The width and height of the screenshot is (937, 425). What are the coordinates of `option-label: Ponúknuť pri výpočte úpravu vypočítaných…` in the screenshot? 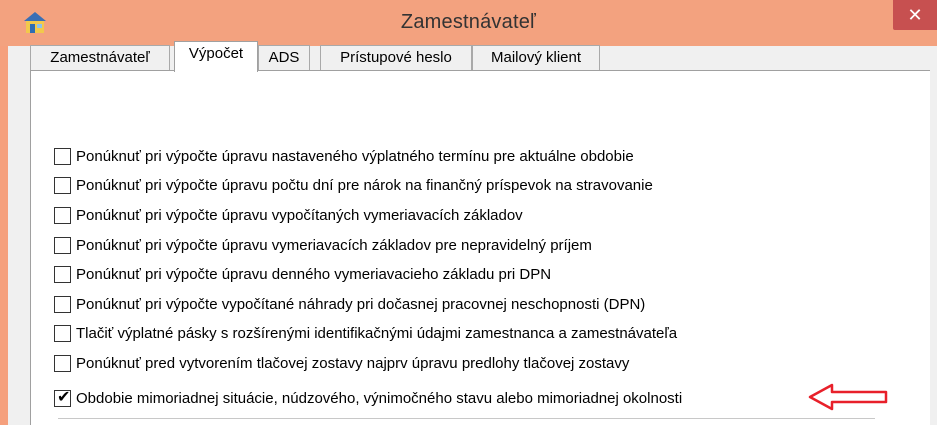 It's located at (299, 215).